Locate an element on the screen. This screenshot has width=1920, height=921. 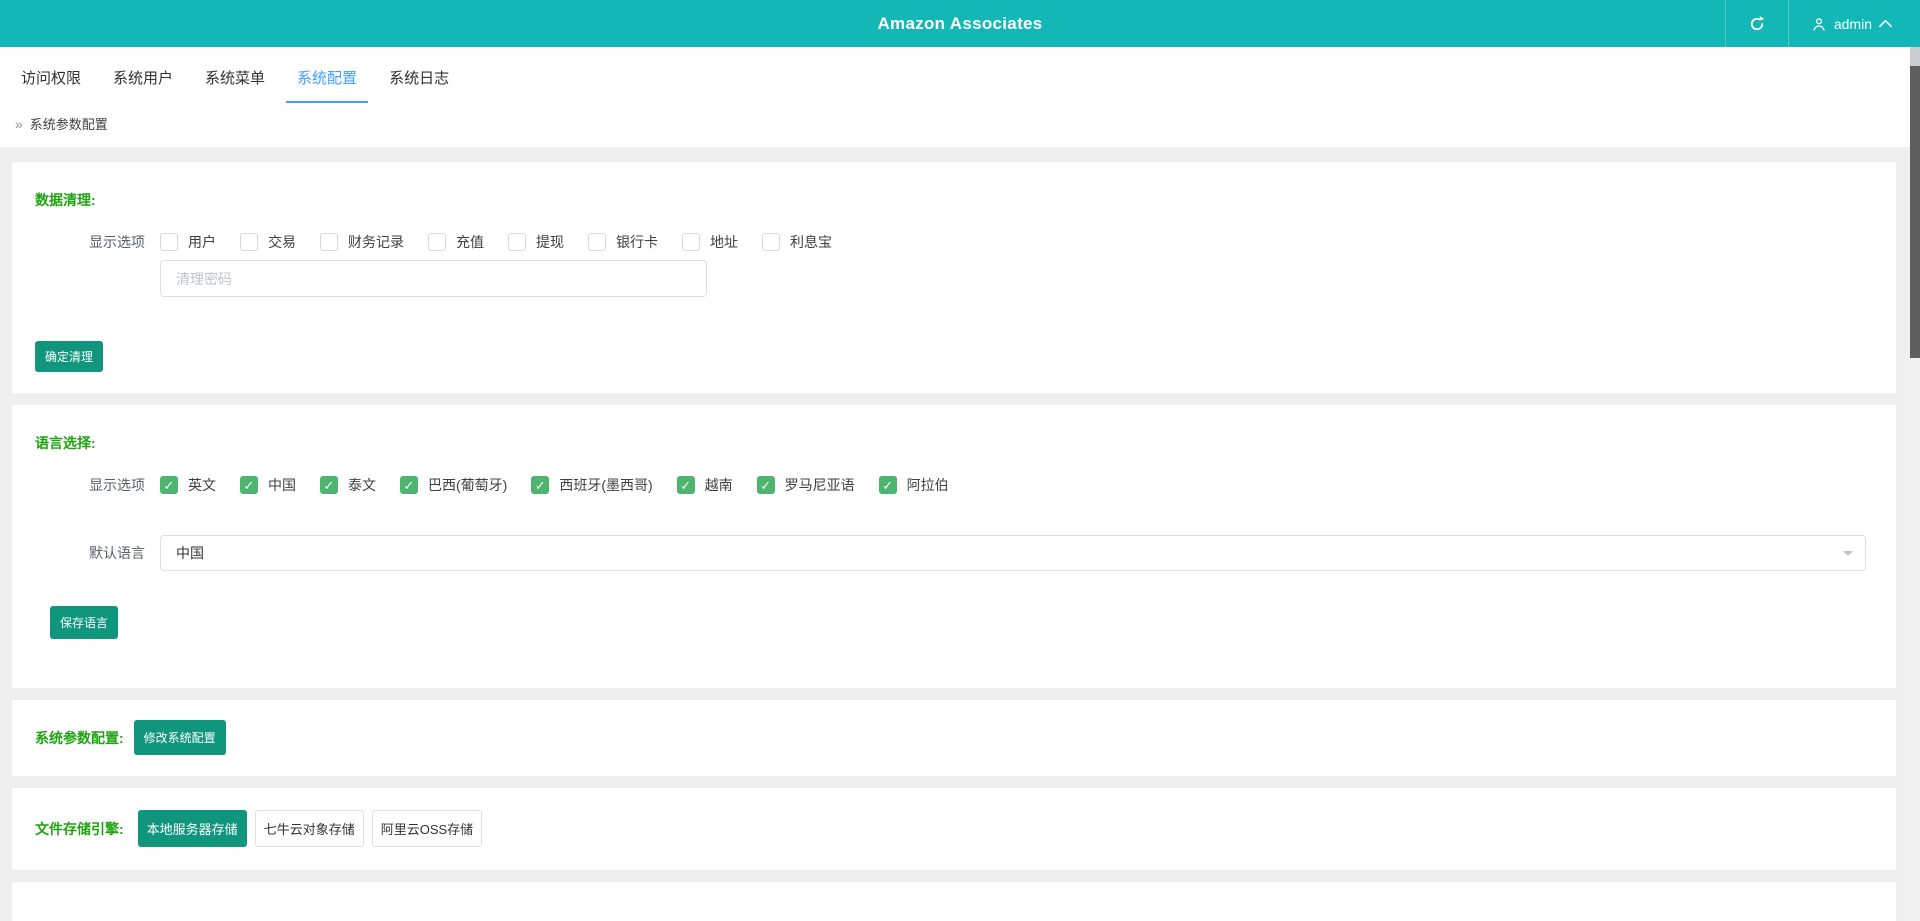
tab-item: 访问权限 is located at coordinates (51, 85).